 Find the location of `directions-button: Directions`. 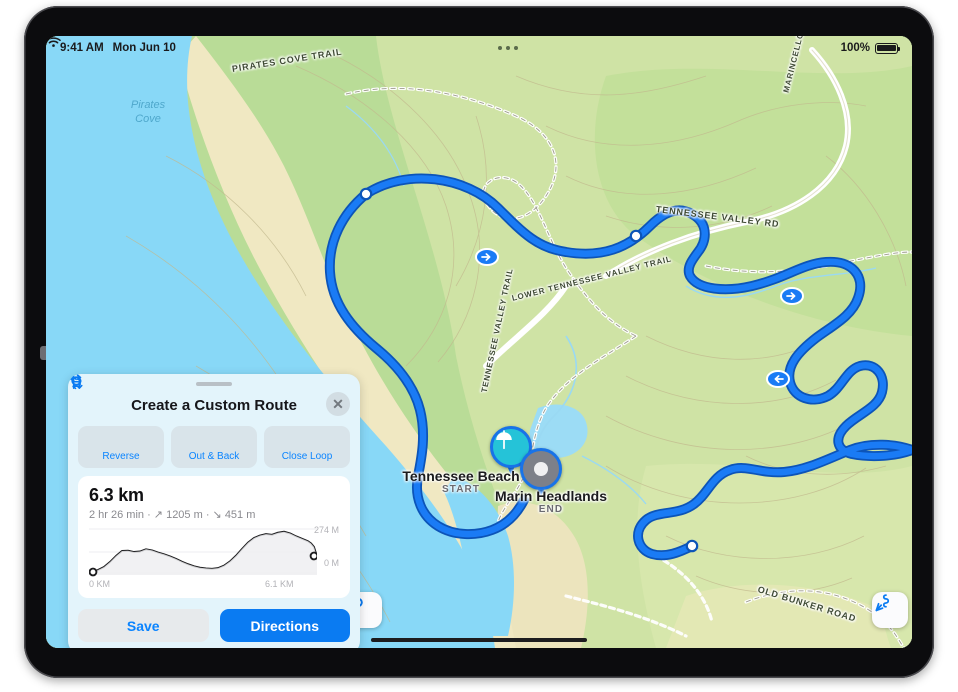

directions-button: Directions is located at coordinates (284, 625).